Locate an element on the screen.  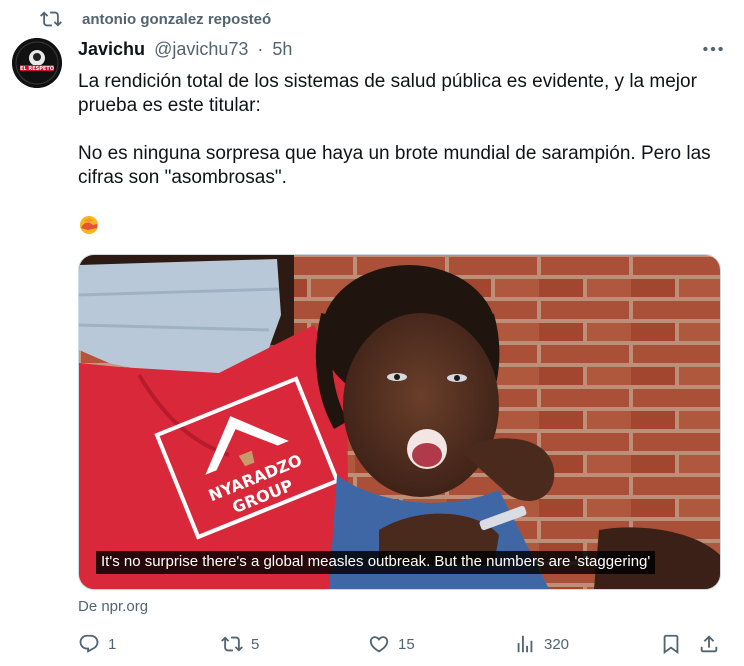
action-bar: 1 5 15 320 is located at coordinates (372, 644).